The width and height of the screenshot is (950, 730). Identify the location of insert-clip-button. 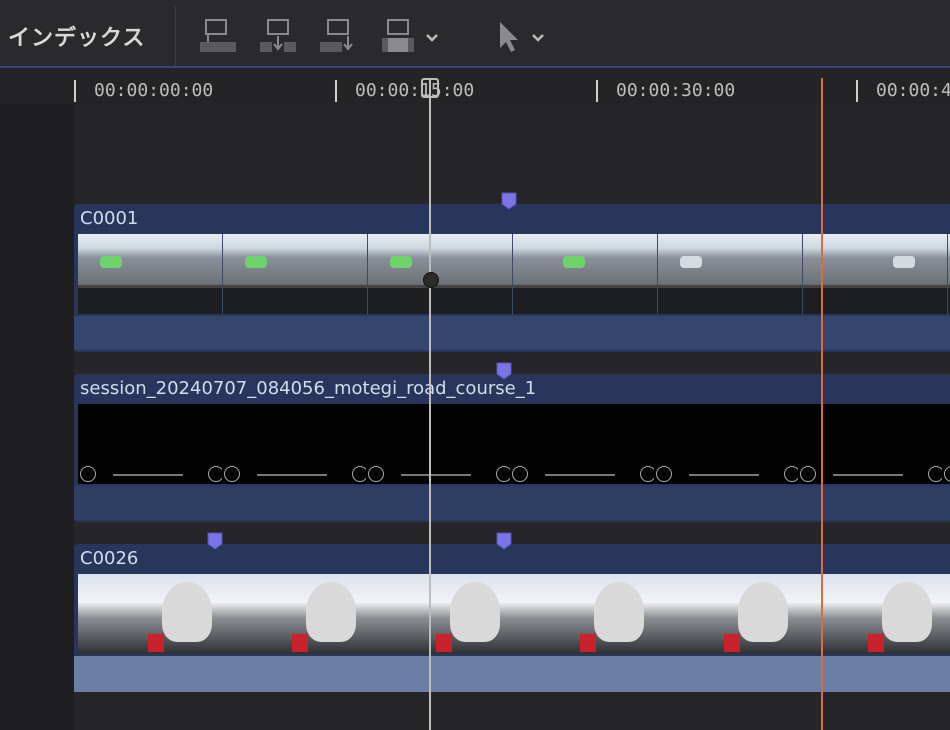
(278, 36).